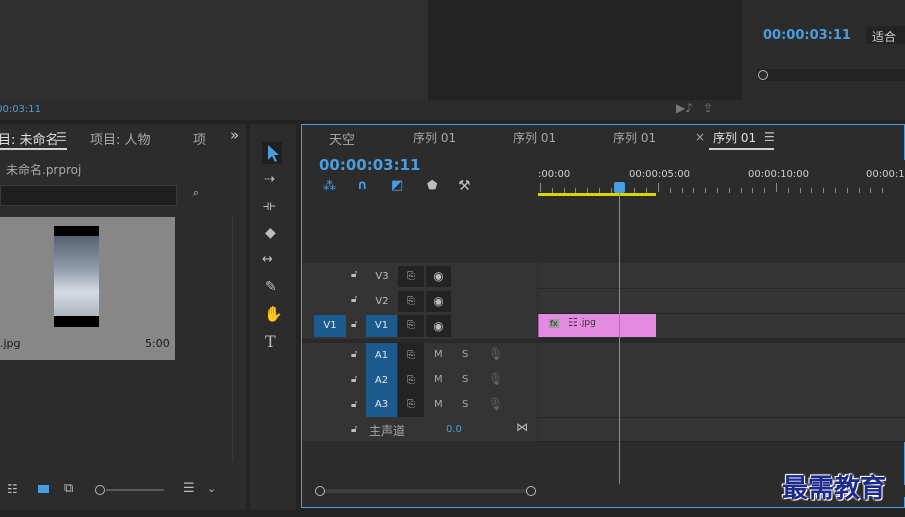 The image size is (905, 517). I want to click on clip-jpg: fx ☷ .jpg, so click(597, 325).